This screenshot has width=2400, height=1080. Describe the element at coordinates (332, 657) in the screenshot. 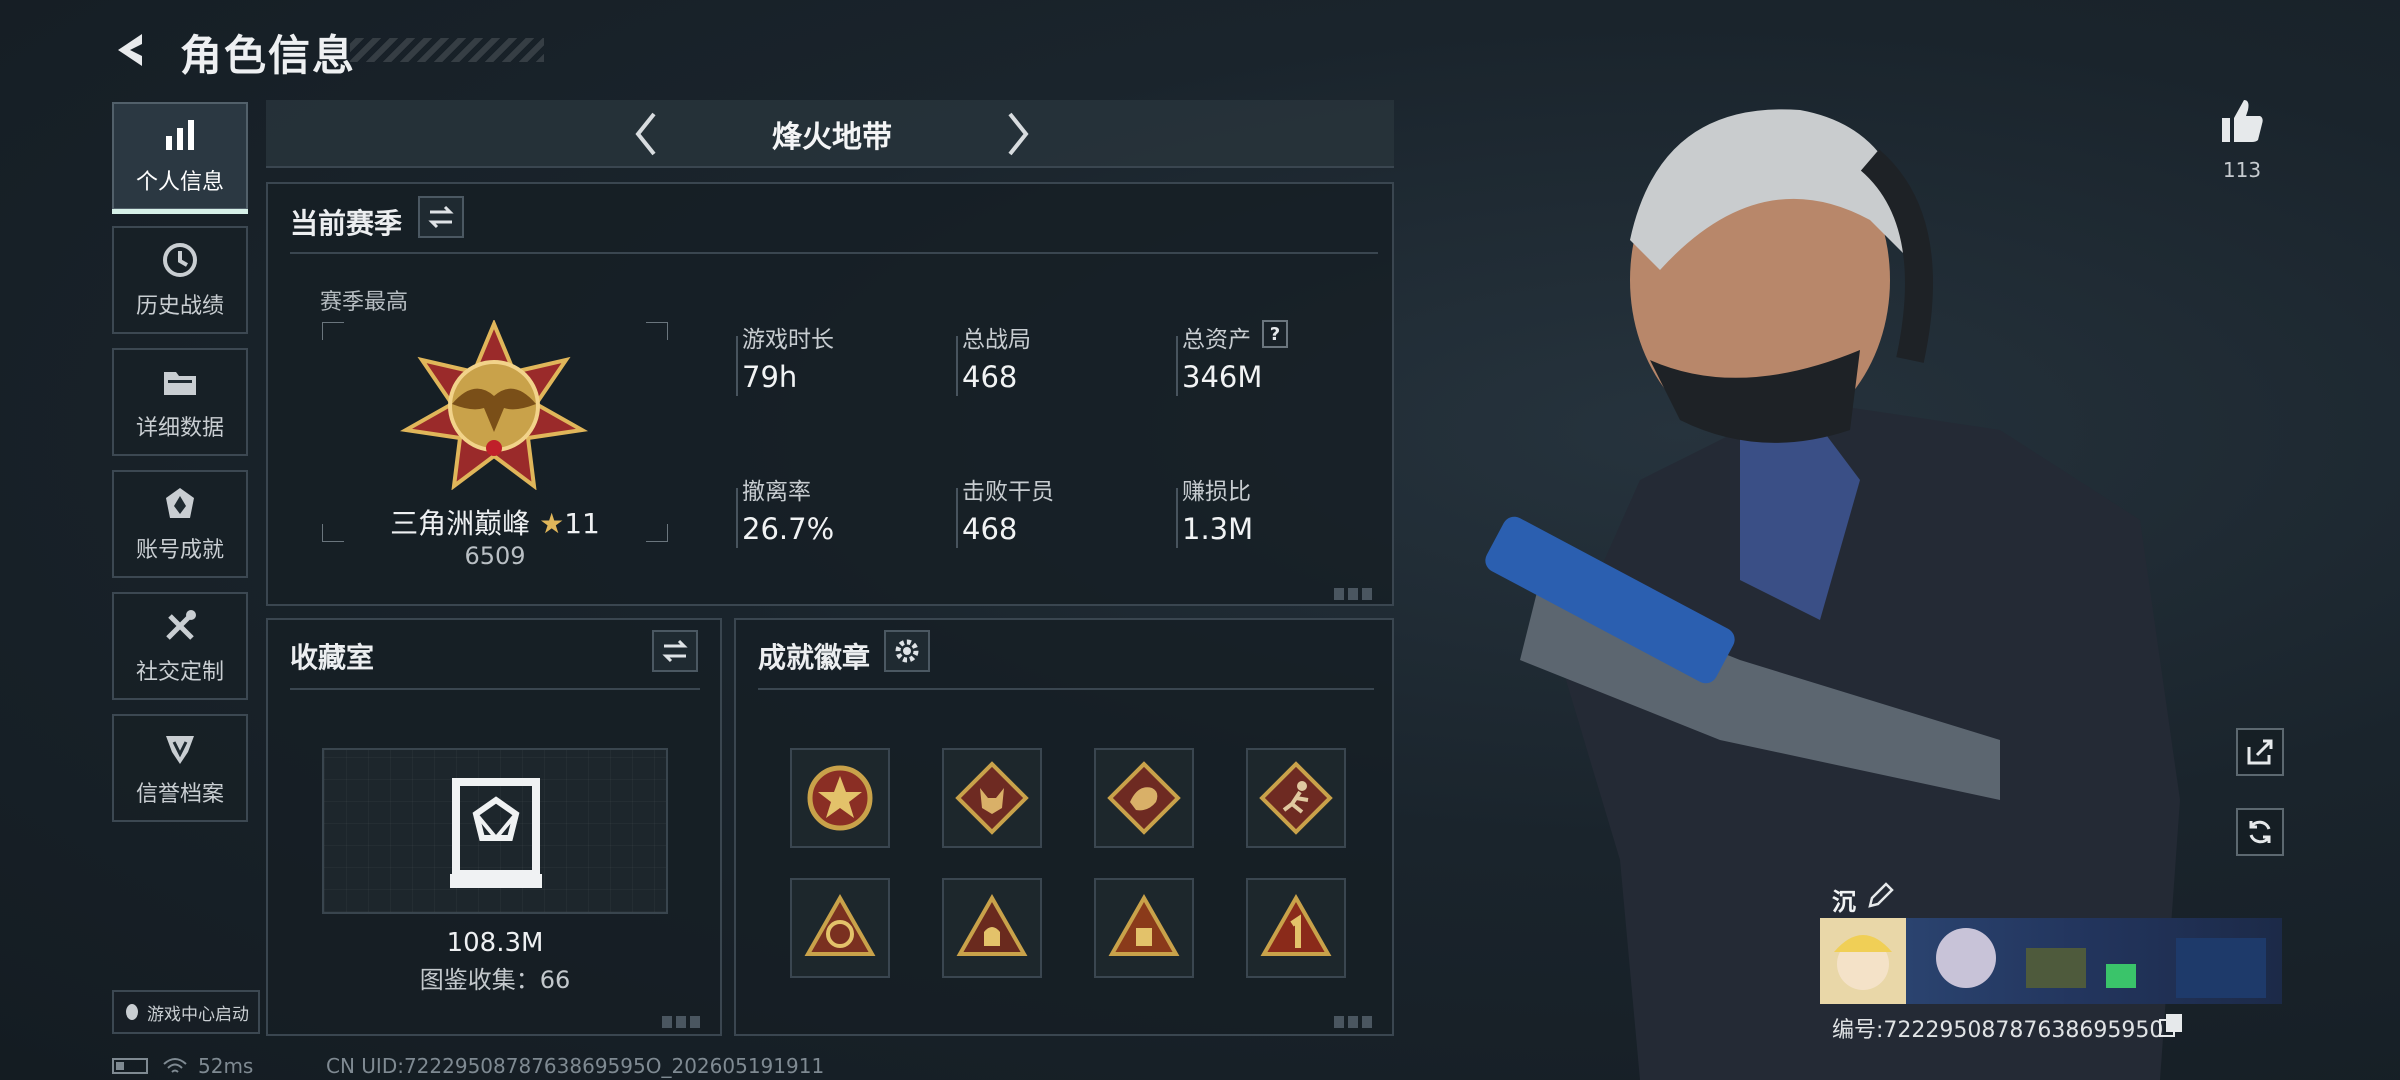

I see `collection-title: 收藏室` at that location.